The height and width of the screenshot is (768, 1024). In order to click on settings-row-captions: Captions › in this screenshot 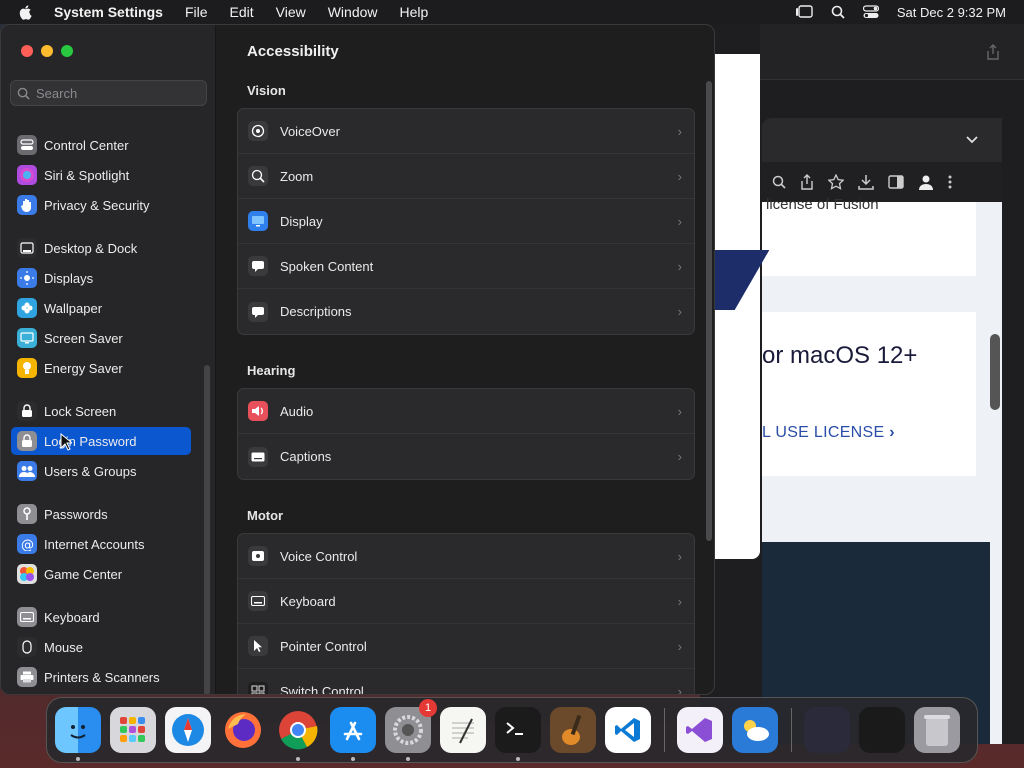, I will do `click(466, 456)`.